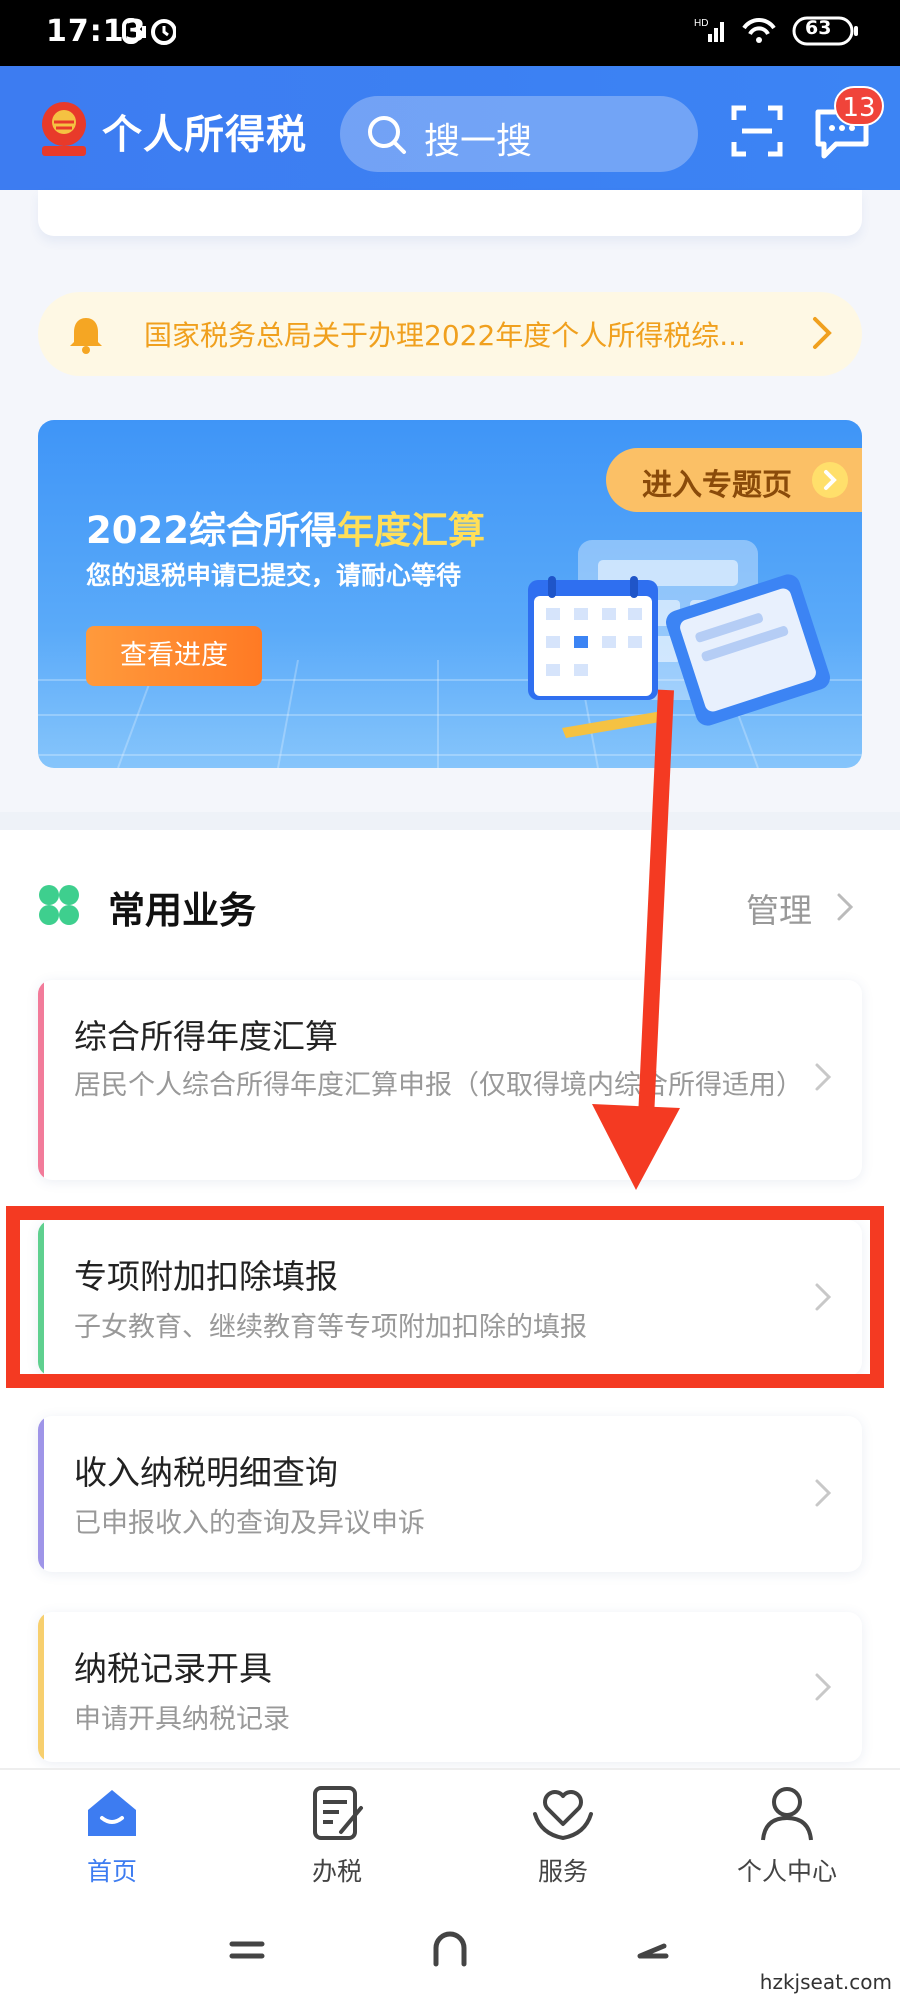 The image size is (900, 2000). I want to click on section-title: 常用业务, so click(182, 910).